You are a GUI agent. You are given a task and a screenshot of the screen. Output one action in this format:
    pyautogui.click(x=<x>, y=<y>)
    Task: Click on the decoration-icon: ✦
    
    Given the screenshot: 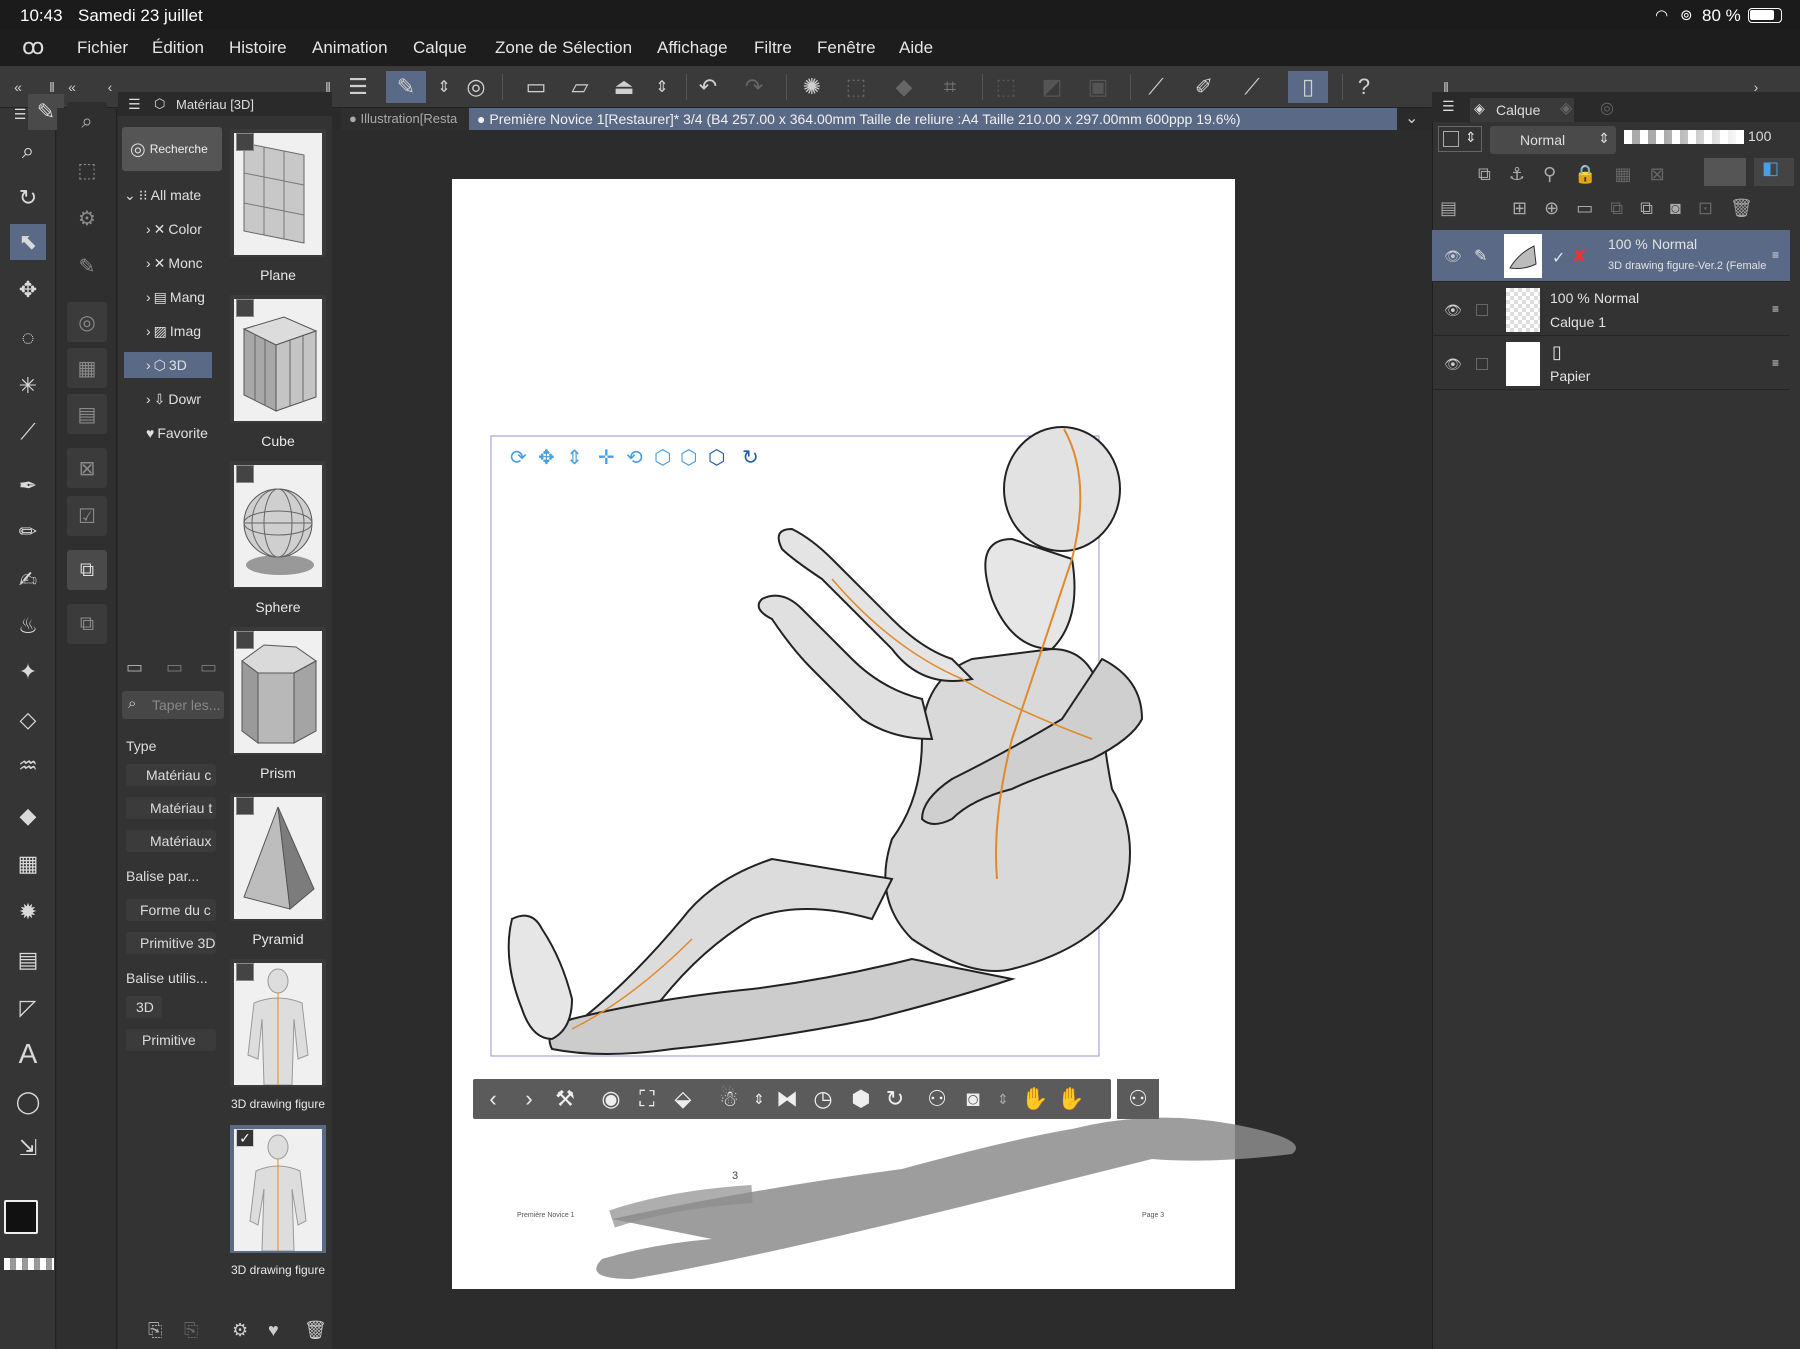 What is the action you would take?
    pyautogui.click(x=28, y=672)
    